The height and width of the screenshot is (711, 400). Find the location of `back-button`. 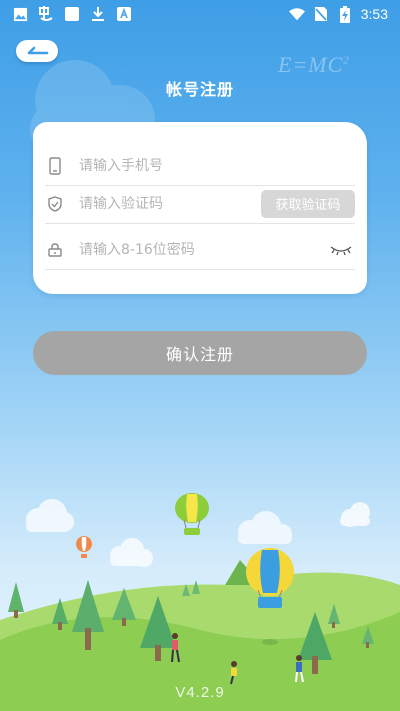

back-button is located at coordinates (37, 51).